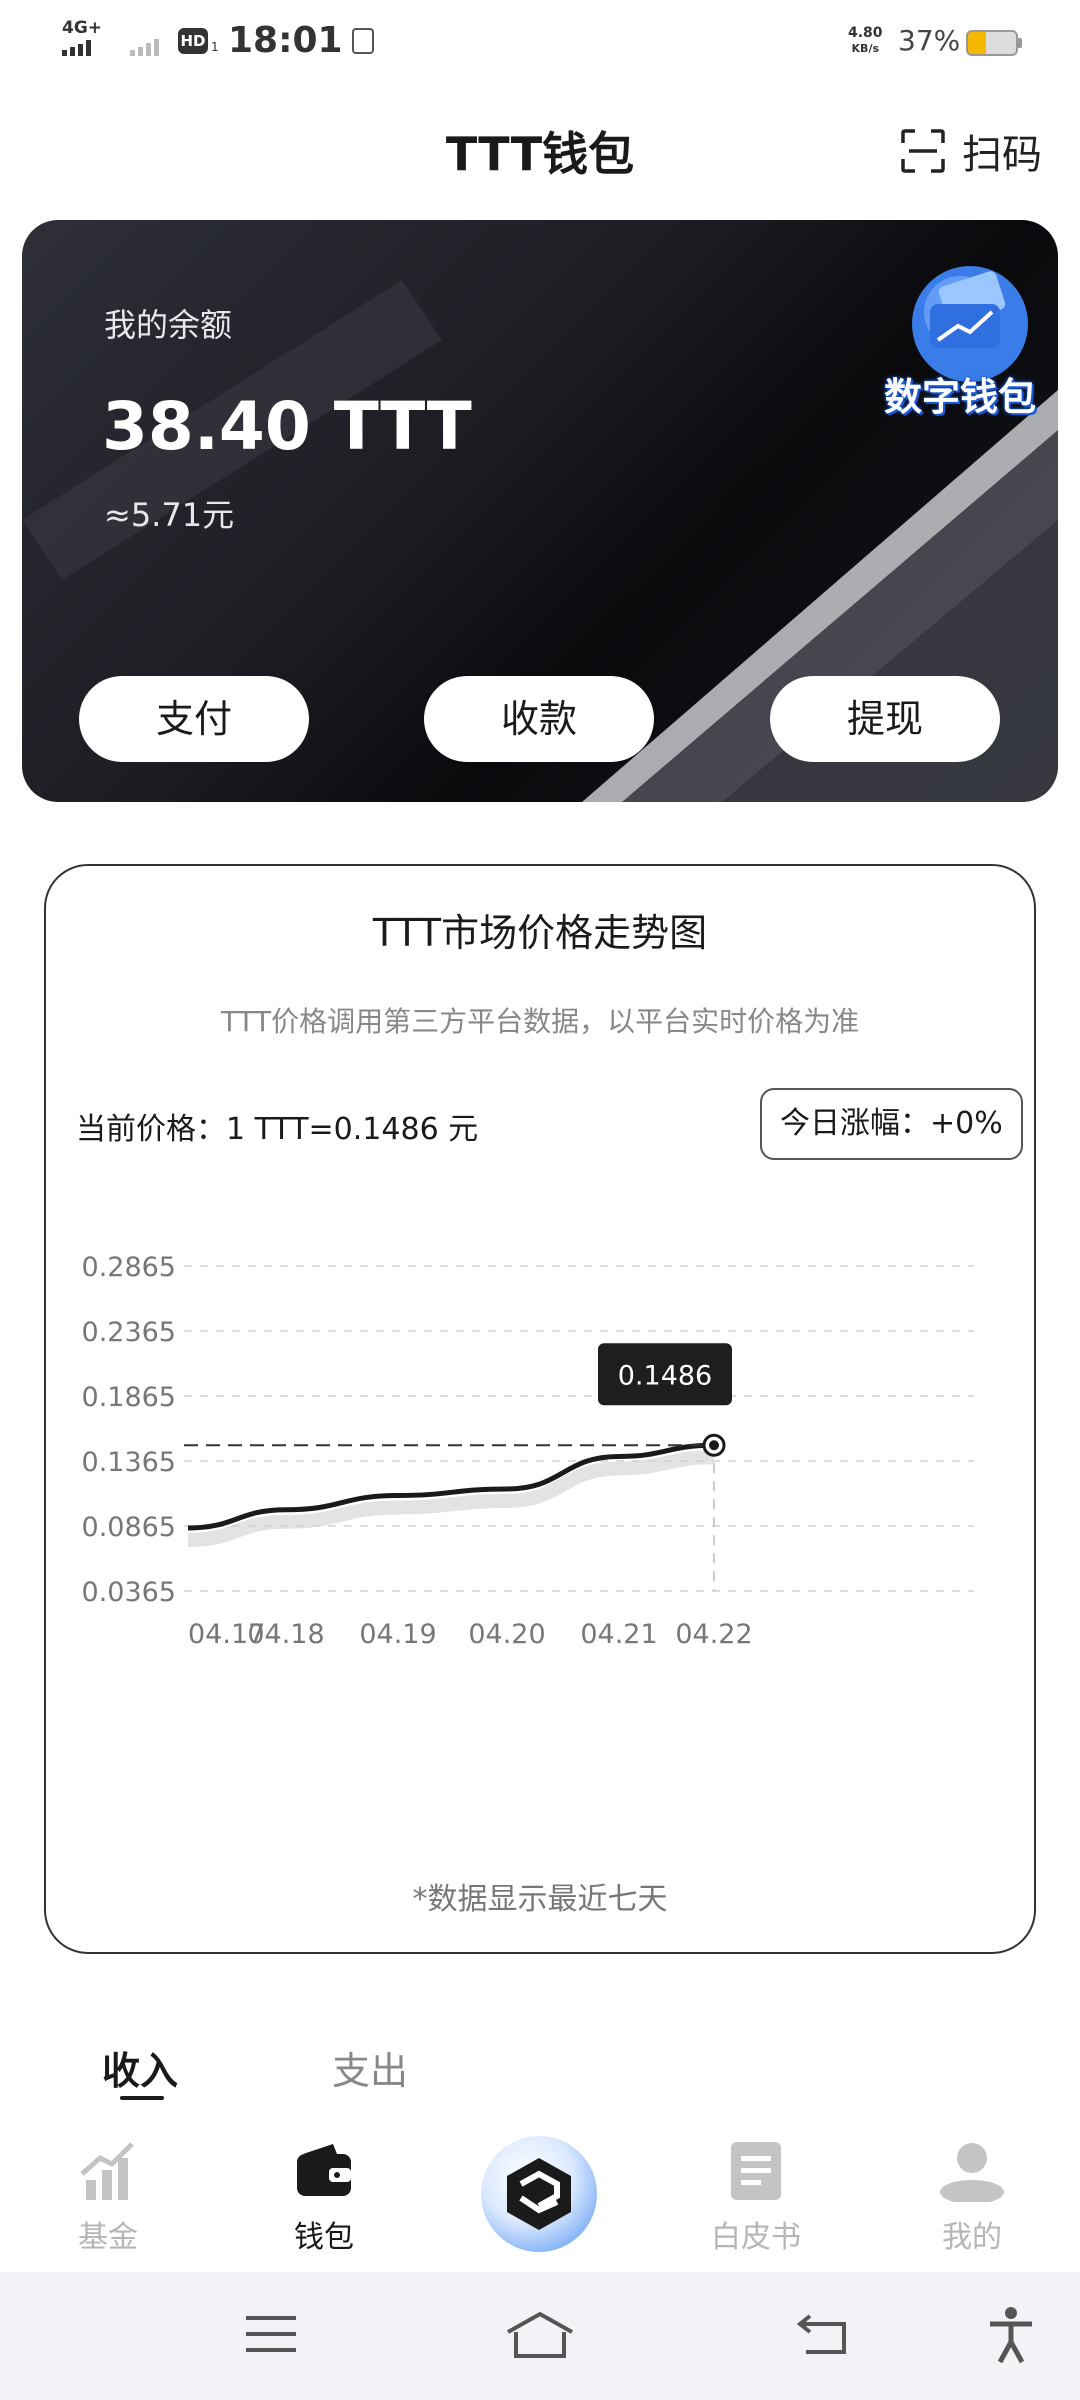 This screenshot has width=1080, height=2400. What do you see at coordinates (370, 2067) in the screenshot?
I see `tab-expense: 支出` at bounding box center [370, 2067].